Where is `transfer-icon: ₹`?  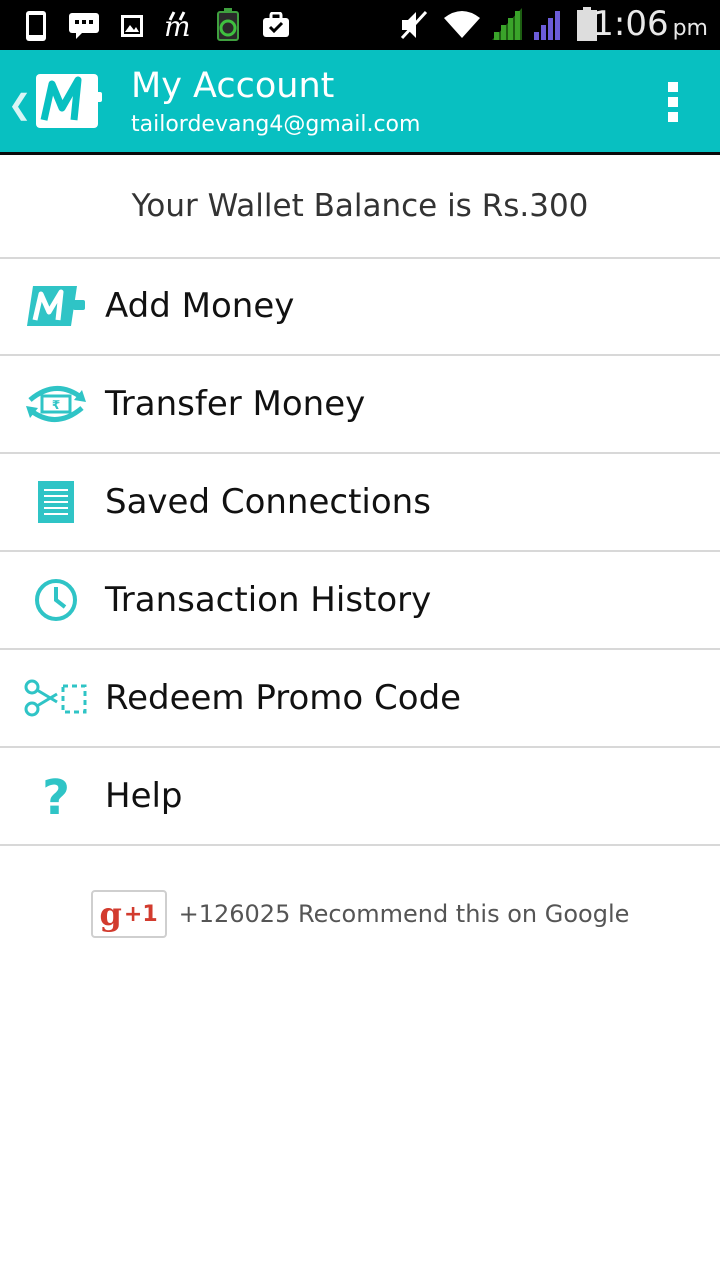
transfer-icon: ₹ is located at coordinates (56, 404).